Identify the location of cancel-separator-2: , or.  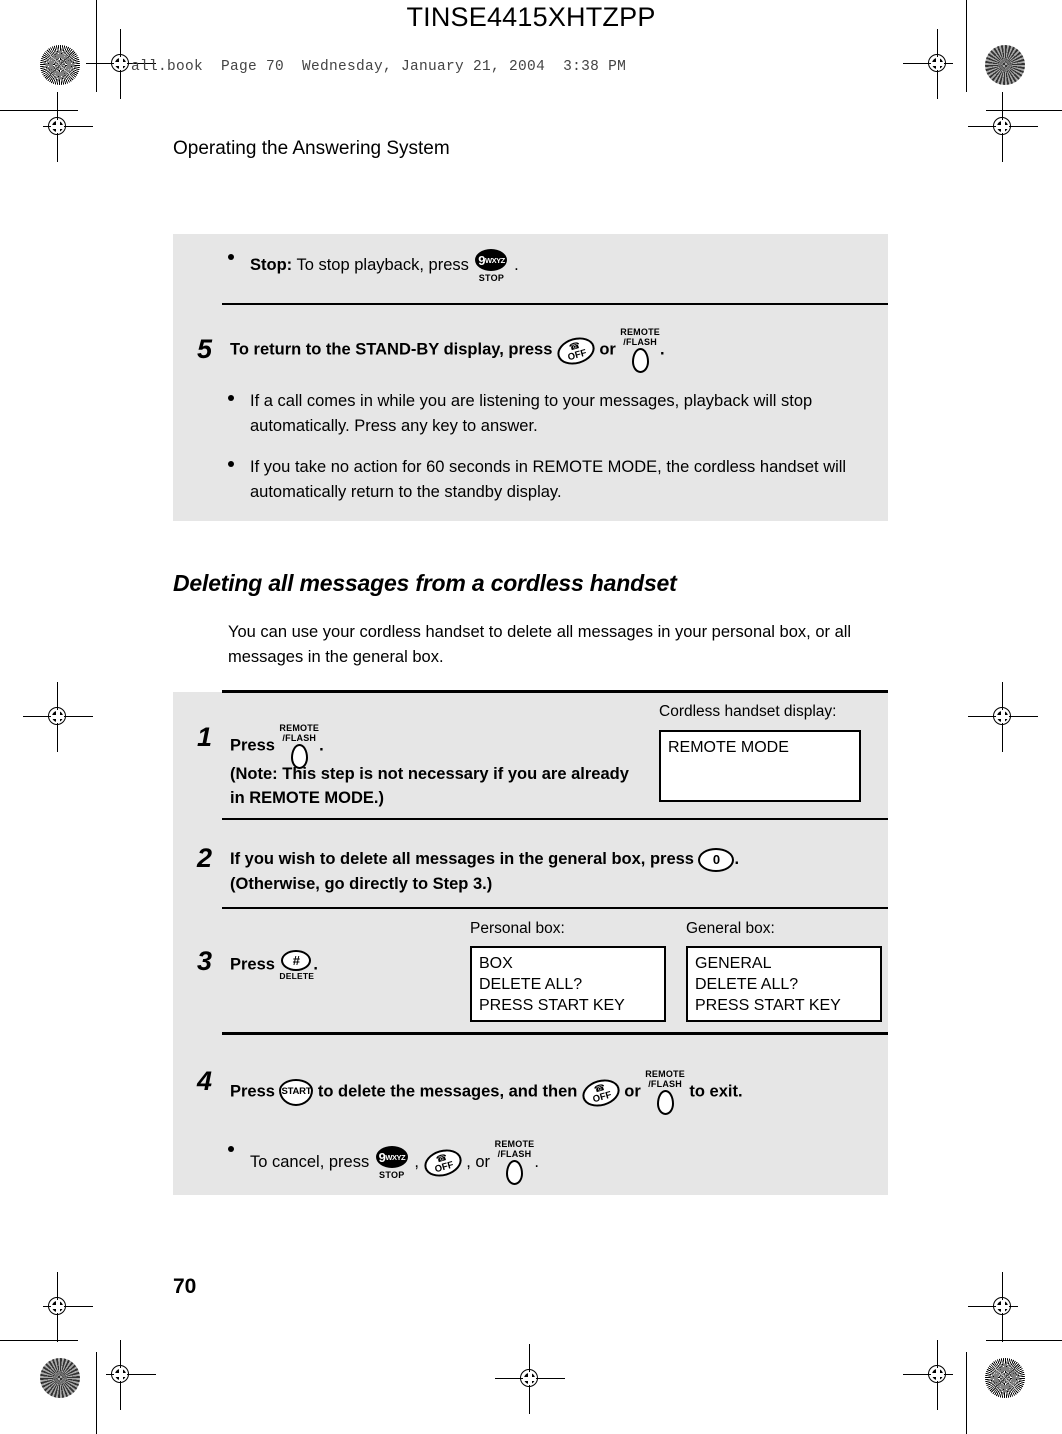
(478, 1161).